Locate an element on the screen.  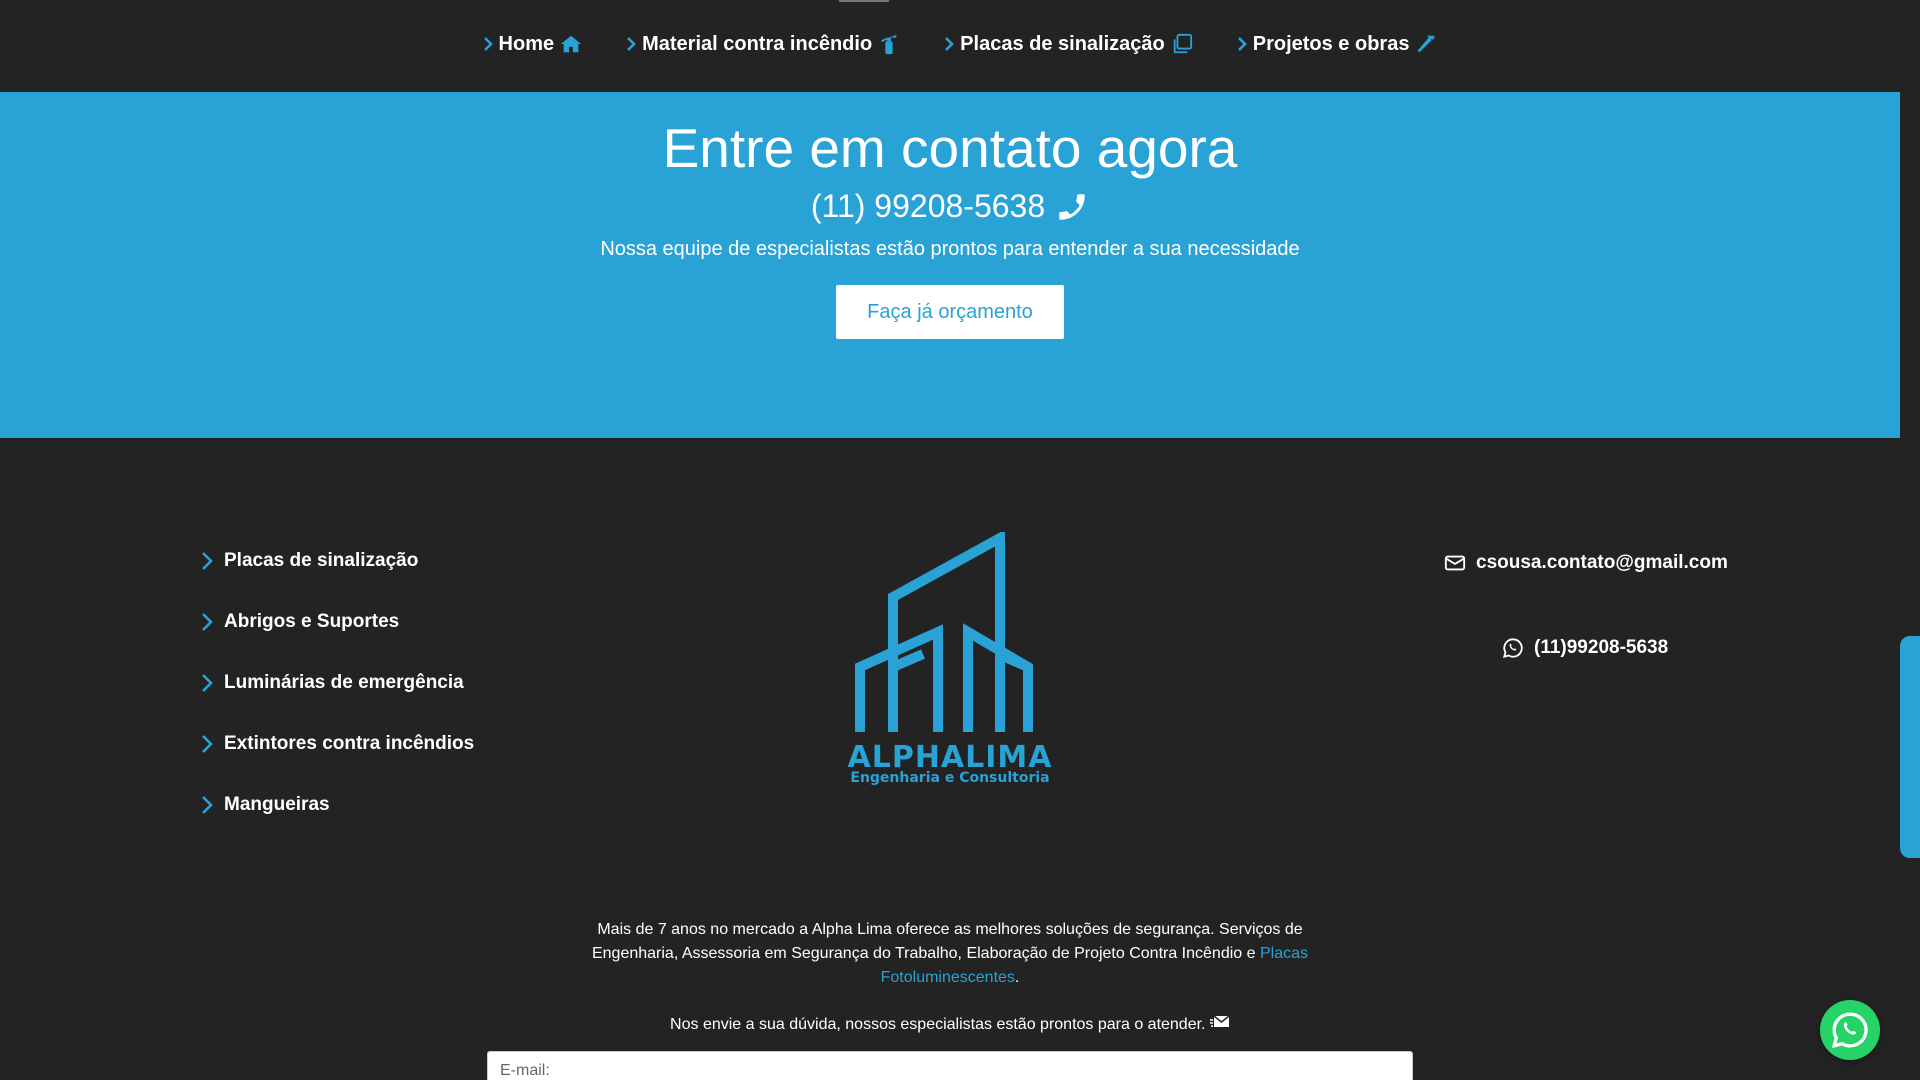
nav-item-material: Material contra incêndio is located at coordinates (763, 44).